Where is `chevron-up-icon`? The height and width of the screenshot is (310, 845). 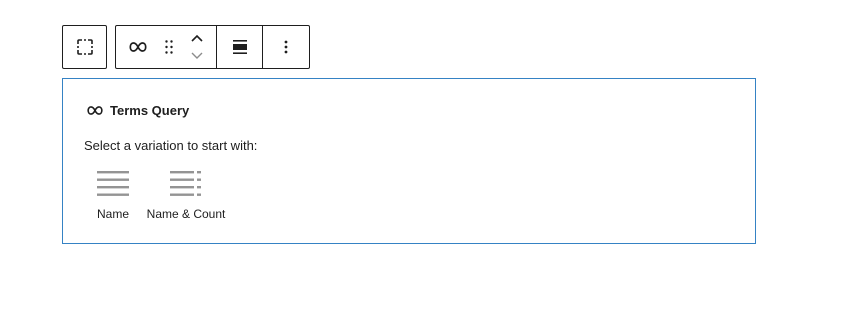 chevron-up-icon is located at coordinates (197, 38).